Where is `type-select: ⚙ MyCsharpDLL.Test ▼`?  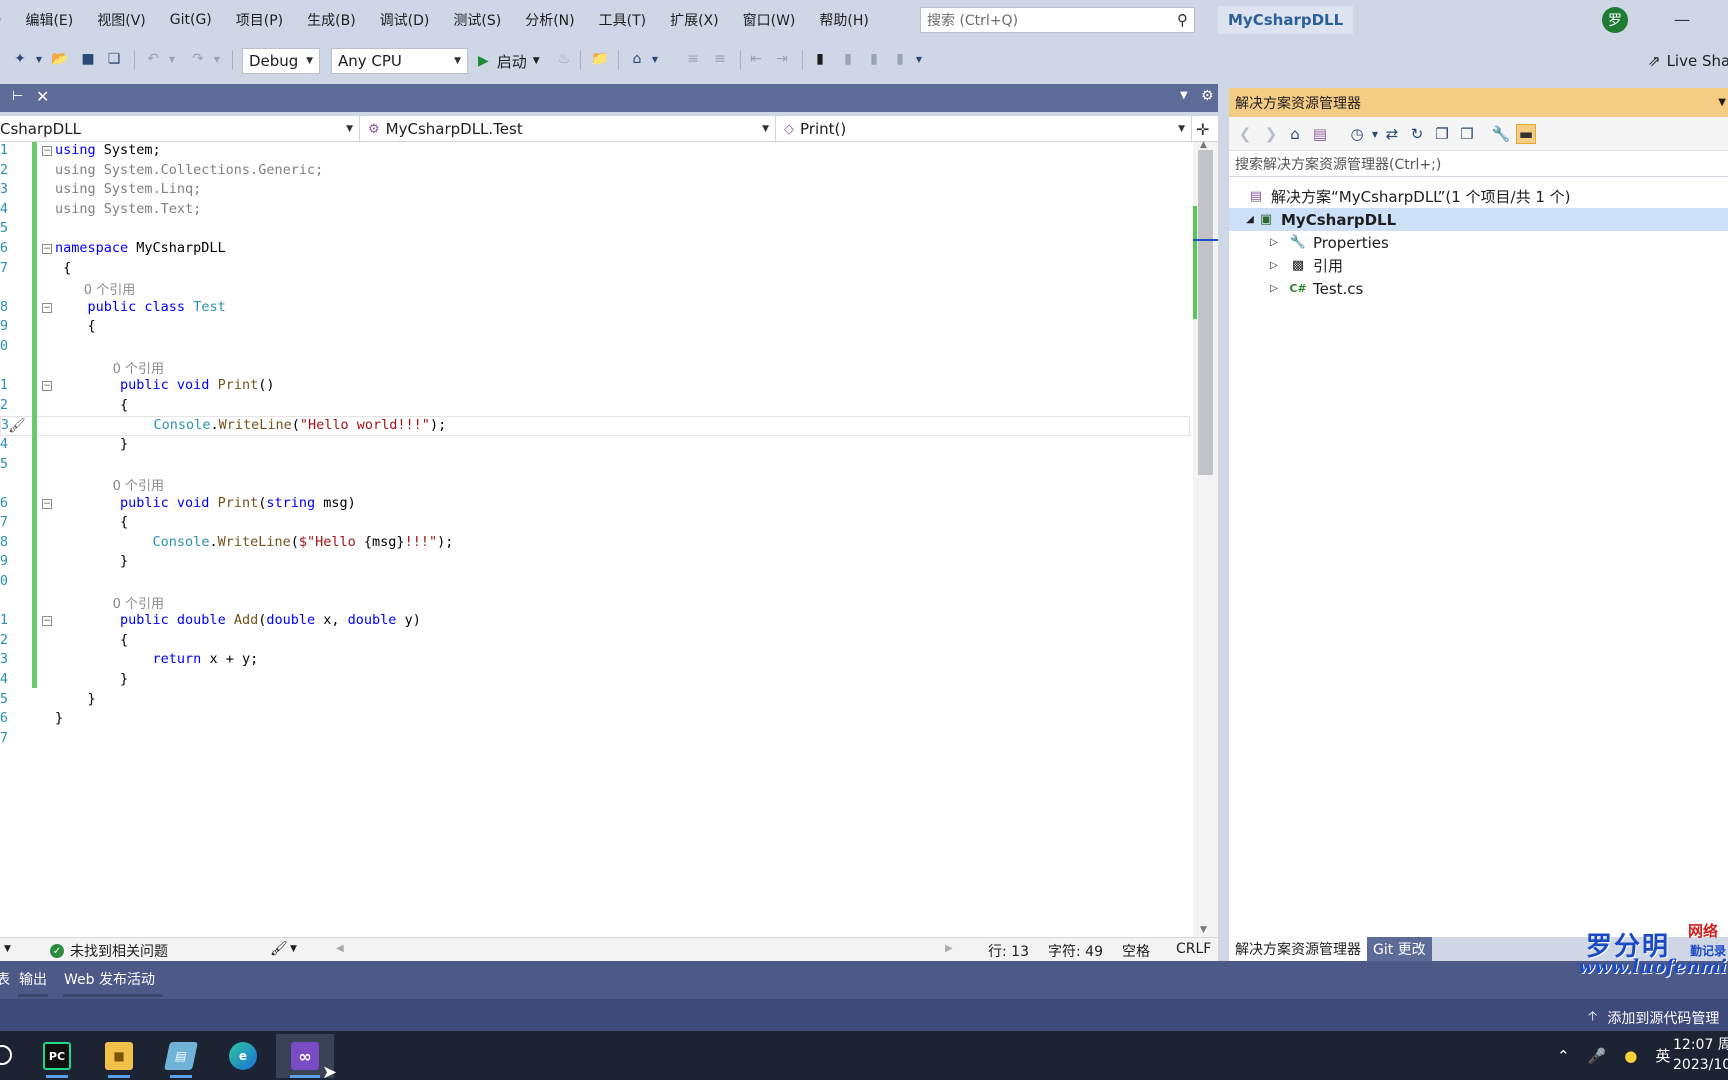
type-select: ⚙ MyCsharpDLL.Test ▼ is located at coordinates (569, 129).